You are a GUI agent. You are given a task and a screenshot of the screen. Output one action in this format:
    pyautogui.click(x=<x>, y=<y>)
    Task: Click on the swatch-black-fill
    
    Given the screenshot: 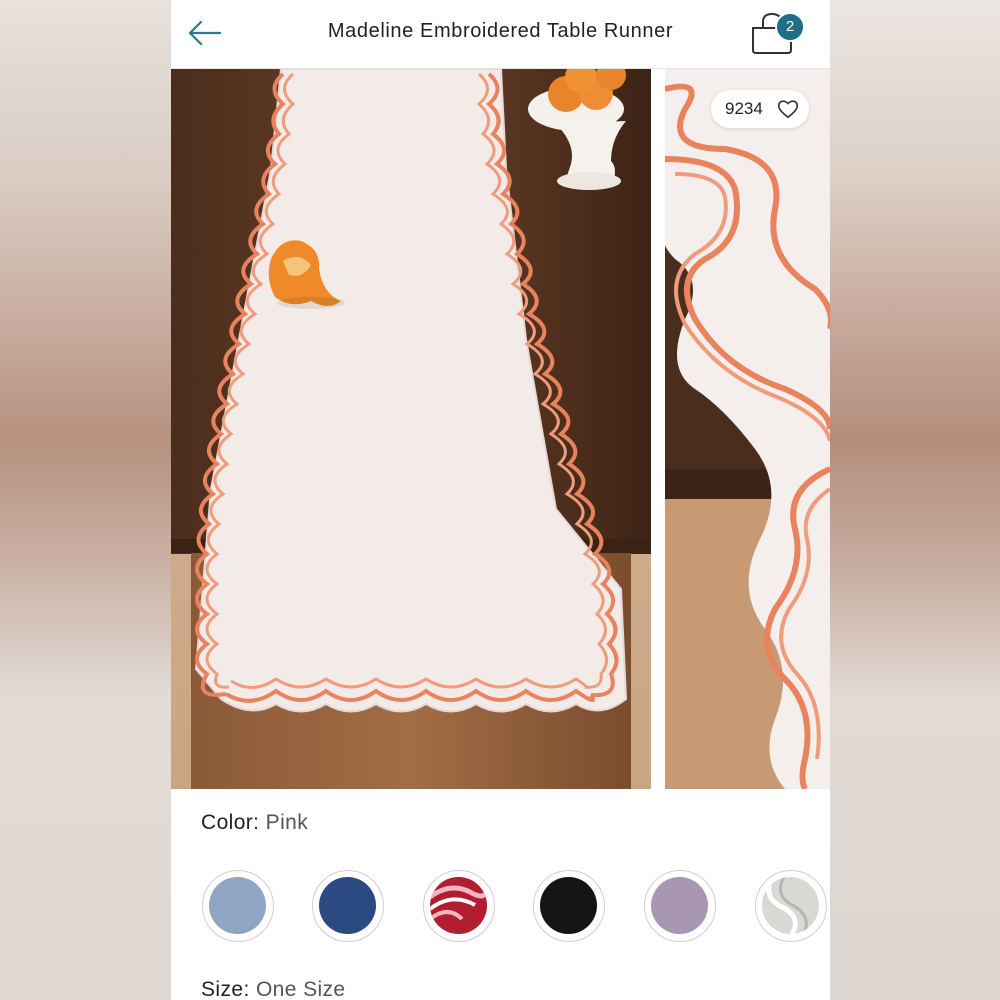 What is the action you would take?
    pyautogui.click(x=568, y=905)
    